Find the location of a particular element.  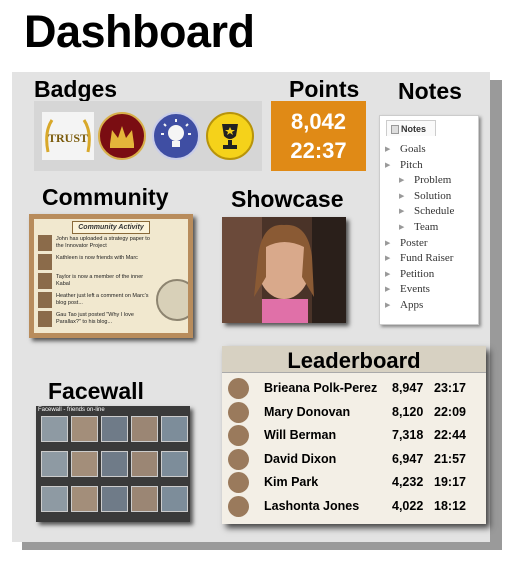

leaderboard-row: David Dixon 6,947 21:57 is located at coordinates (354, 459).